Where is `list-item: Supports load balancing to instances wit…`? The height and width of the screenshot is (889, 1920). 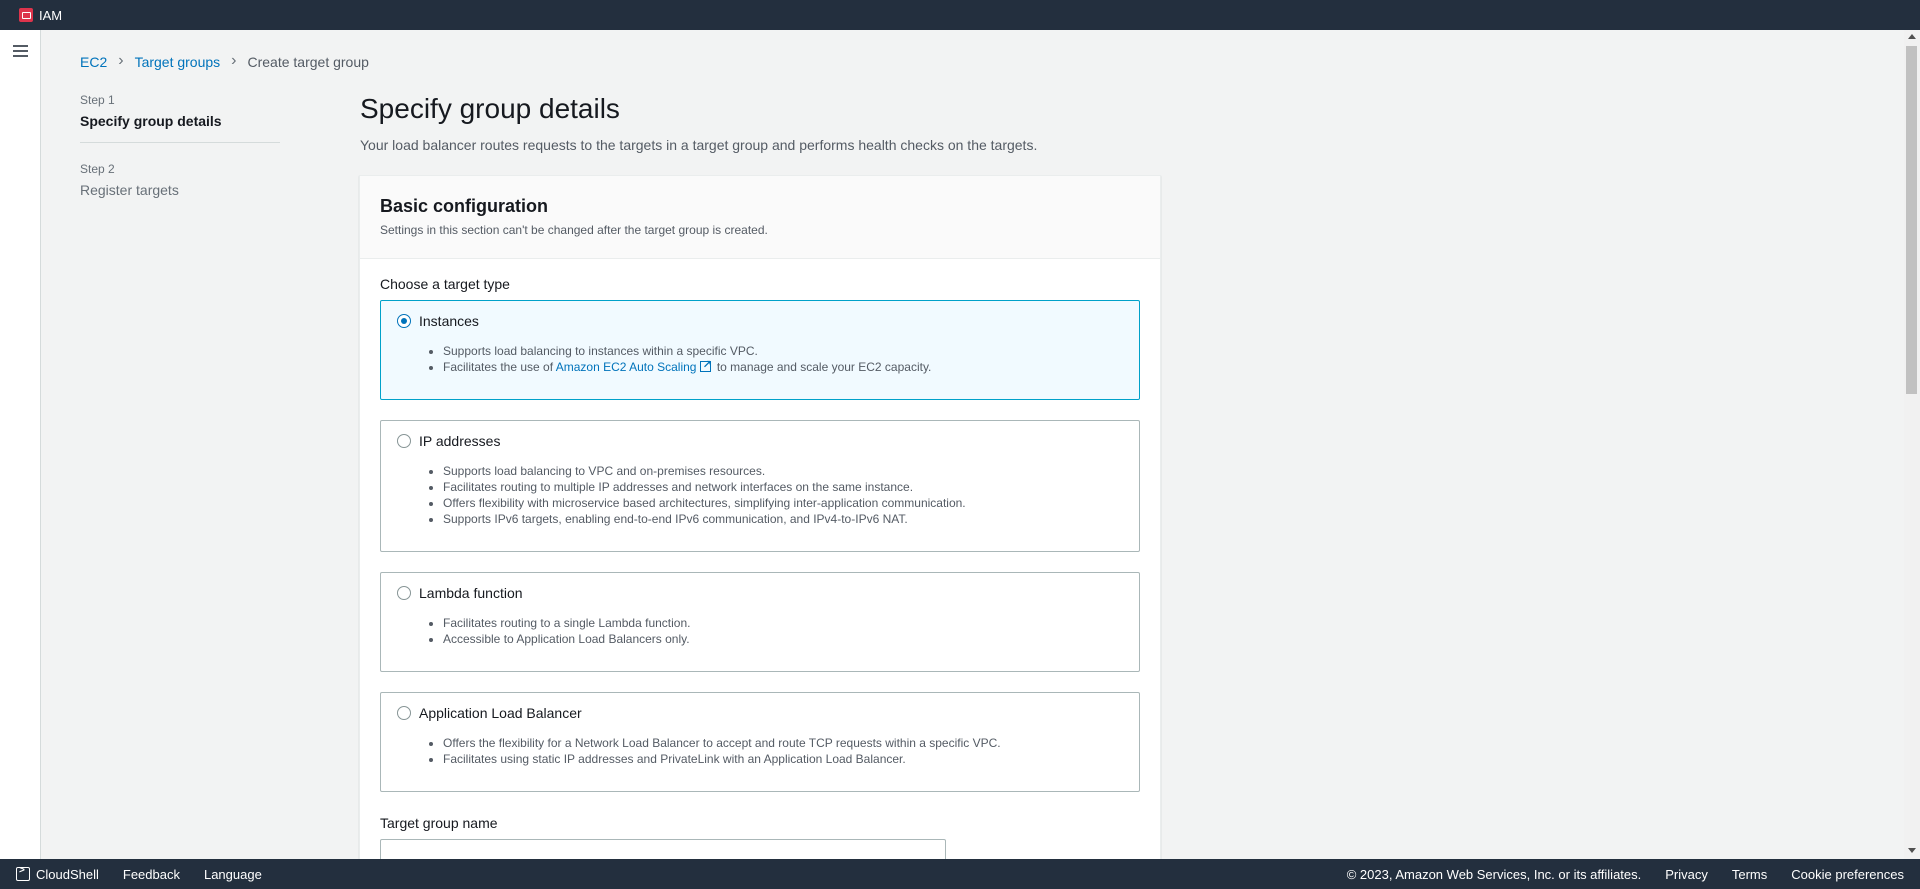
list-item: Supports load balancing to instances wit… is located at coordinates (687, 351).